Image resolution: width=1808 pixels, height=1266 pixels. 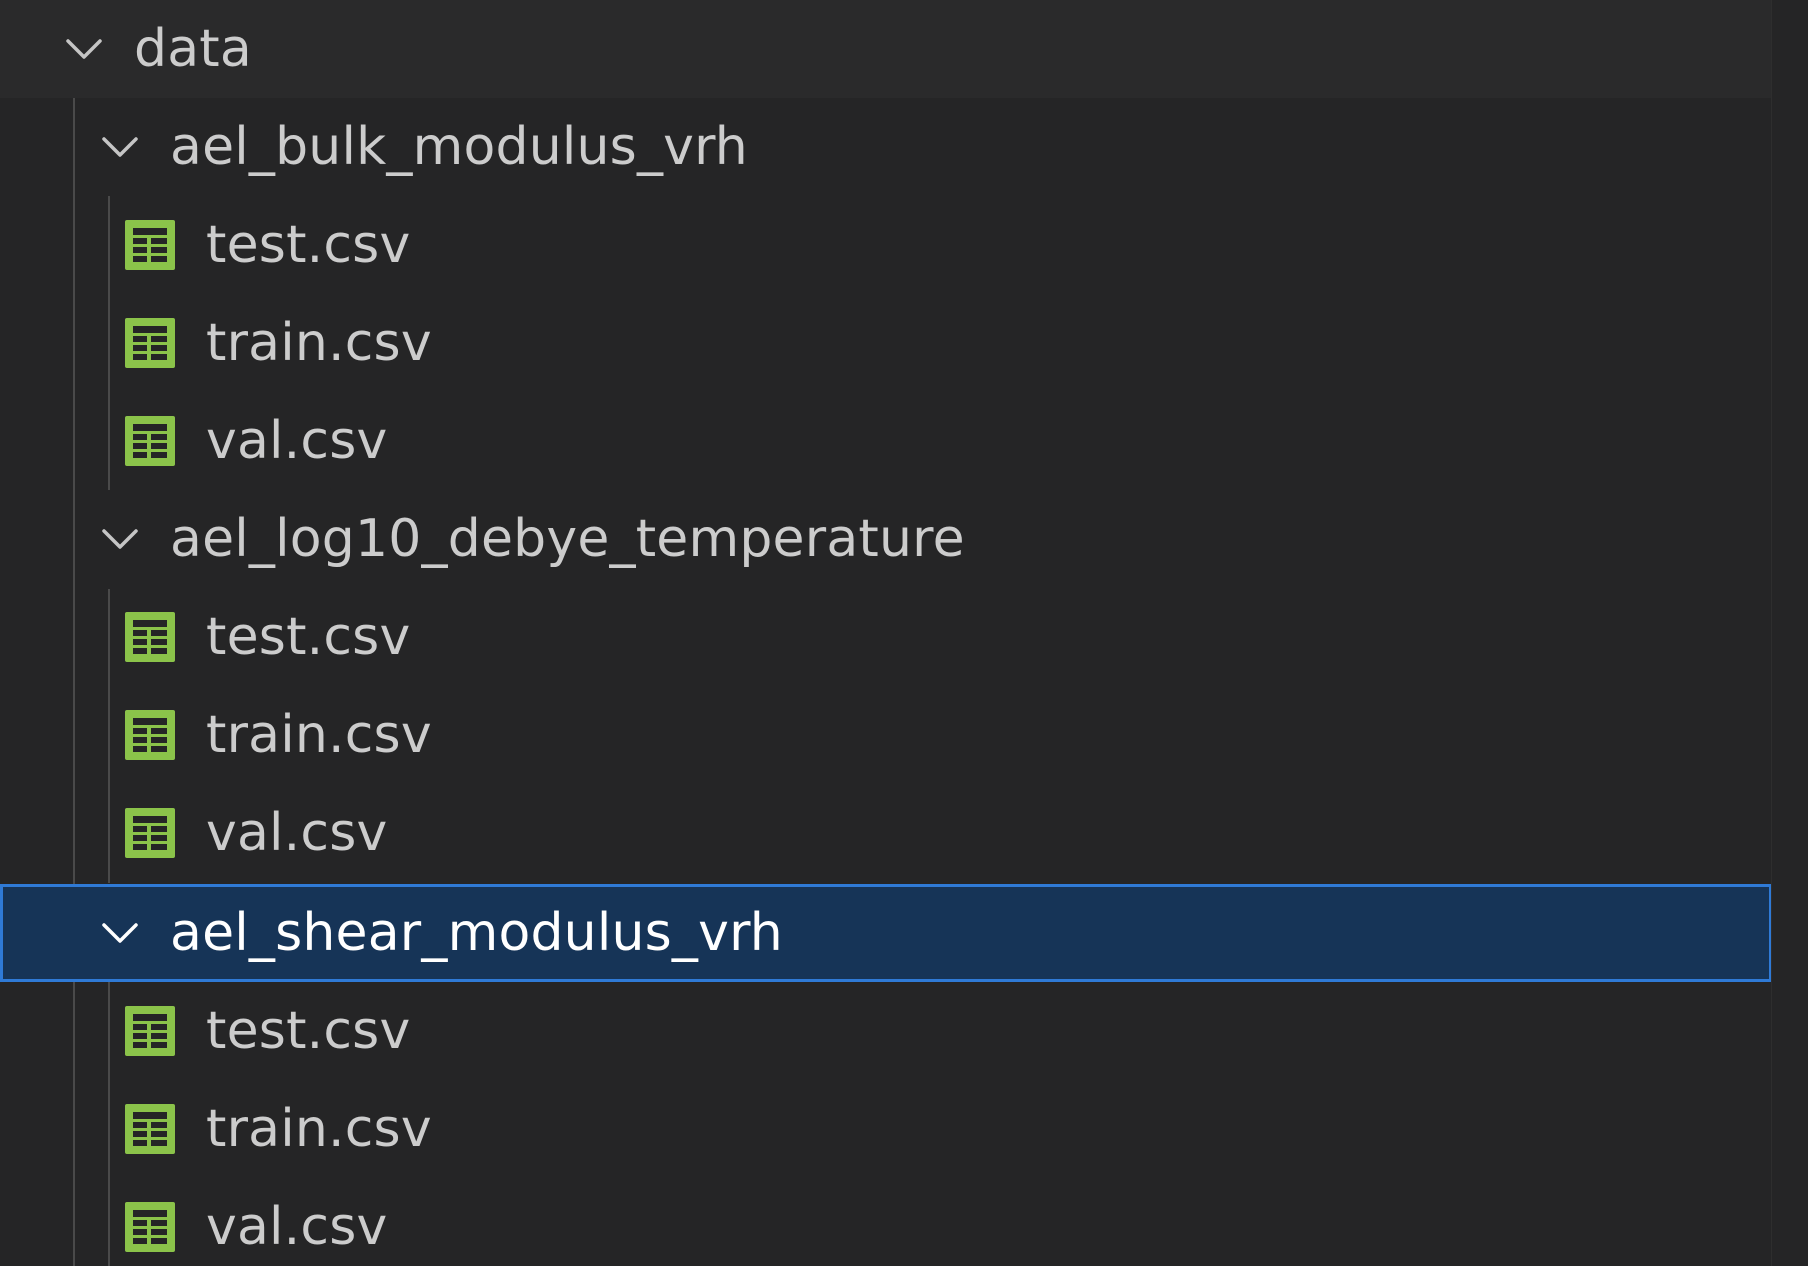 I want to click on tree-item-folder-data: data, so click(x=886, y=49).